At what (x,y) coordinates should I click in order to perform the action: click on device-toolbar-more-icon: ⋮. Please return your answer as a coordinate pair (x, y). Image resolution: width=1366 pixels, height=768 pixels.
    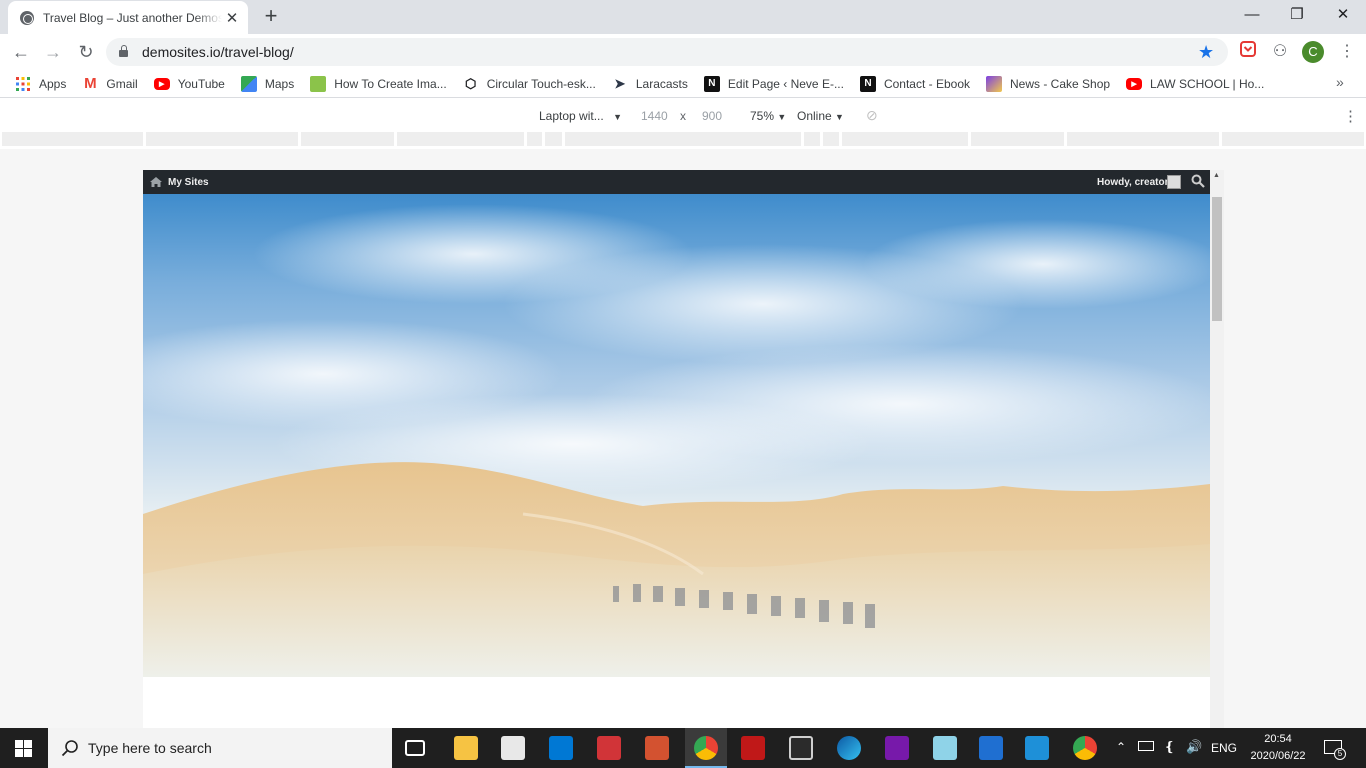
    Looking at the image, I should click on (1350, 116).